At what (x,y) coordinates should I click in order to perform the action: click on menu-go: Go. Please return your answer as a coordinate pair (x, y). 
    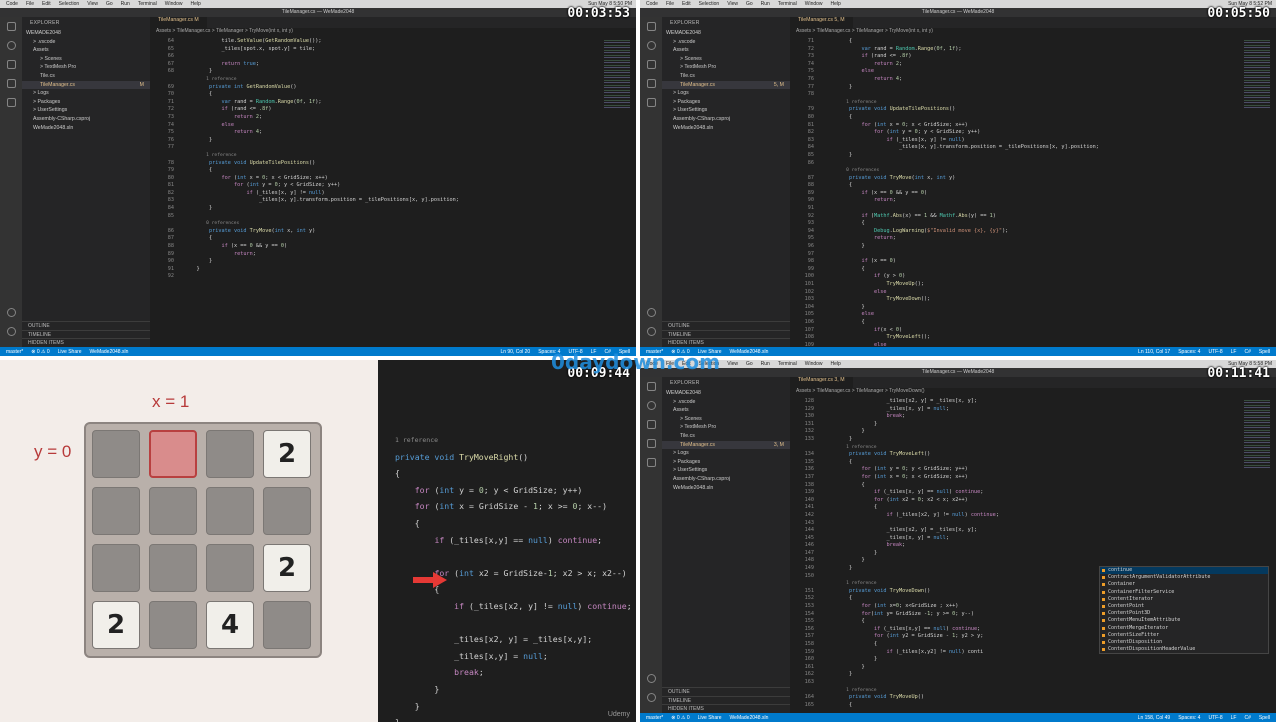
    Looking at the image, I should click on (109, 4).